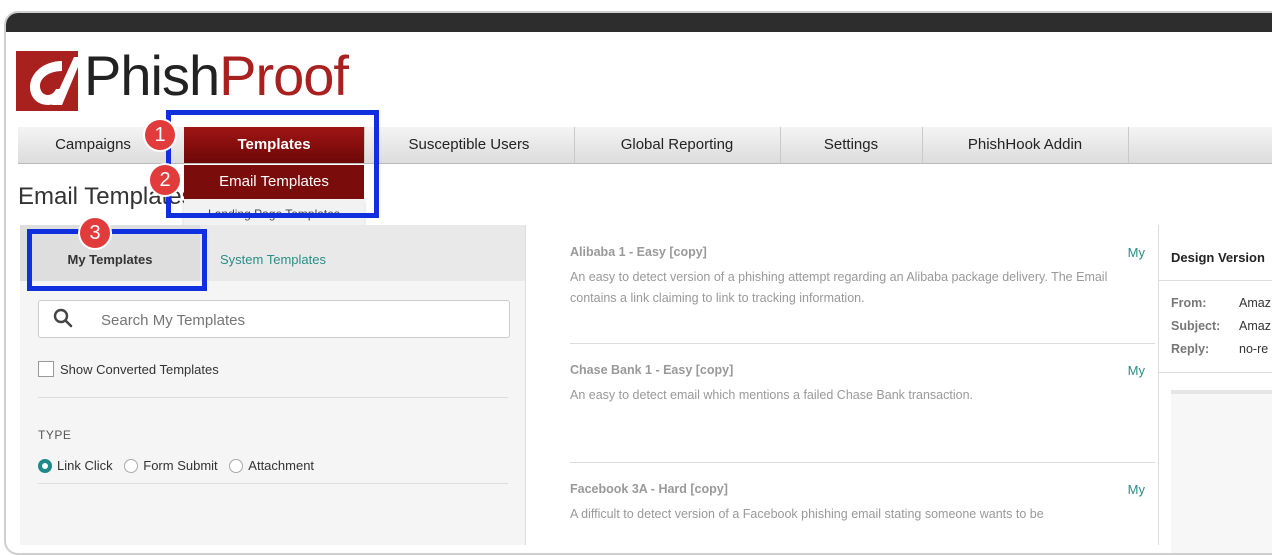  I want to click on type-filter-options: Link Click Form Submit Attachment, so click(180, 465).